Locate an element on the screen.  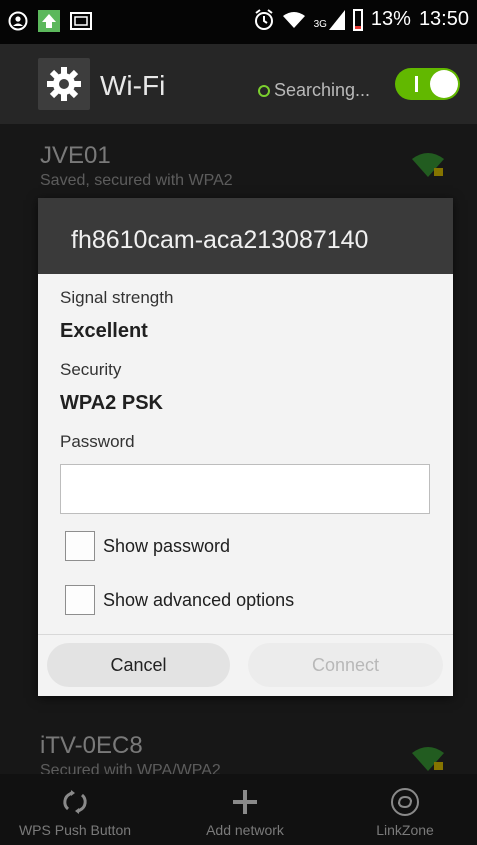
show-password-label: Show password is located at coordinates (167, 545).